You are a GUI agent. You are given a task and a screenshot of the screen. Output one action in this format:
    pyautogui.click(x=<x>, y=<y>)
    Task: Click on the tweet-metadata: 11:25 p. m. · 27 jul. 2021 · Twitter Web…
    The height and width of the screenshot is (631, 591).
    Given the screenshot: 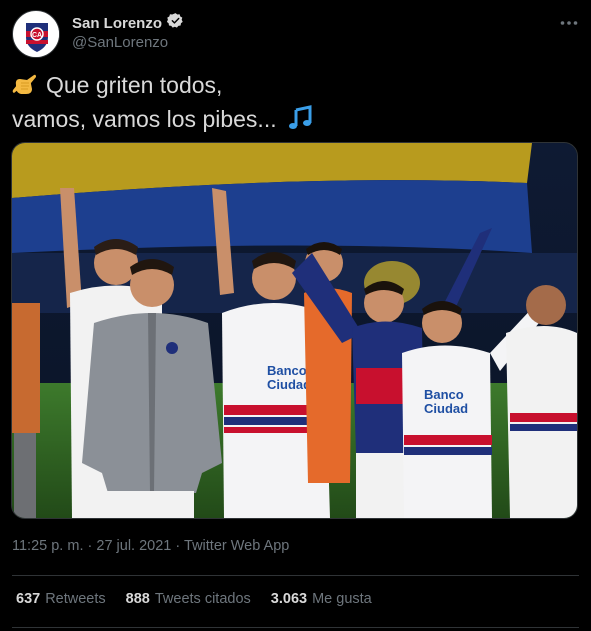 What is the action you would take?
    pyautogui.click(x=150, y=546)
    